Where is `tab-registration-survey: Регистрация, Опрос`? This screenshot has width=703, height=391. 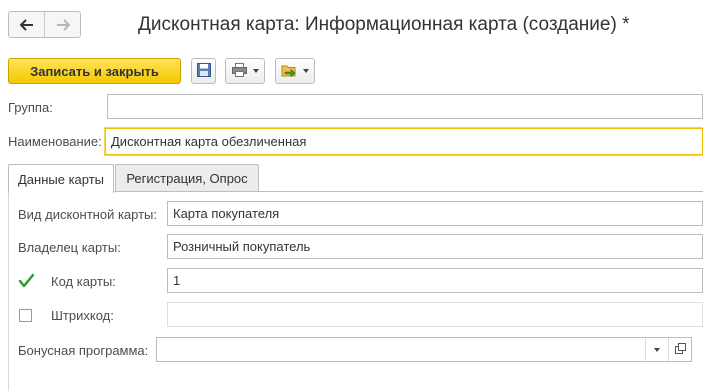 tab-registration-survey: Регистрация, Опрос is located at coordinates (187, 178).